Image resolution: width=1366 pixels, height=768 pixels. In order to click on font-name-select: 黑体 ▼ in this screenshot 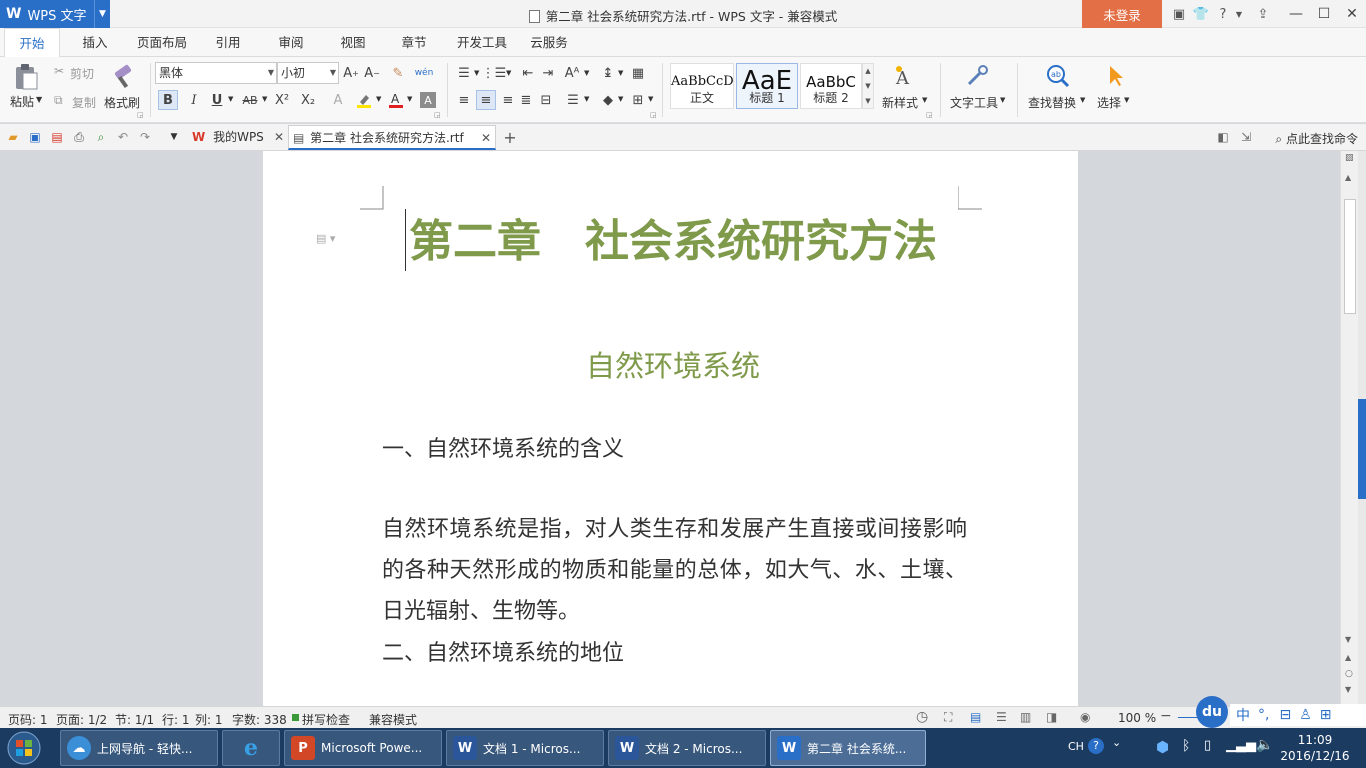, I will do `click(216, 73)`.